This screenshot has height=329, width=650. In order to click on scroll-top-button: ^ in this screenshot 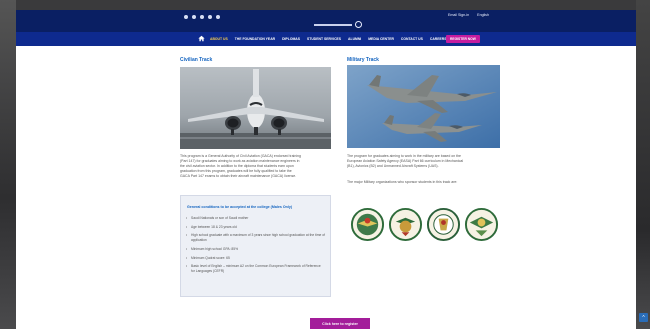, I will do `click(643, 317)`.